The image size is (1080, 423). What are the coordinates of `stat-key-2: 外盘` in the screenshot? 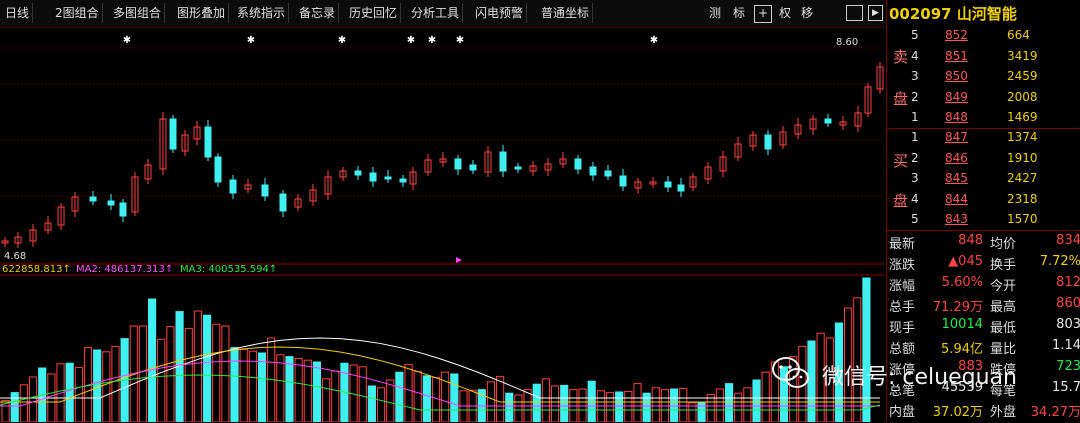 It's located at (1003, 412).